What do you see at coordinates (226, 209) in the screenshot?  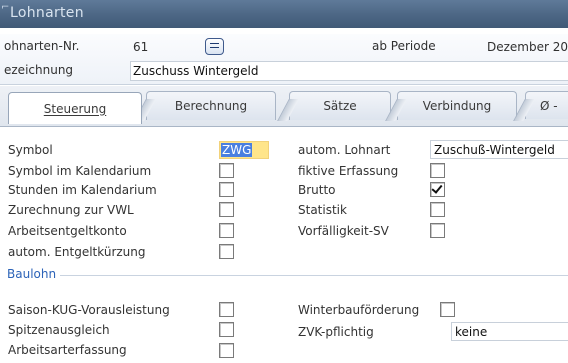 I see `zurechnung-vwl-checkbox` at bounding box center [226, 209].